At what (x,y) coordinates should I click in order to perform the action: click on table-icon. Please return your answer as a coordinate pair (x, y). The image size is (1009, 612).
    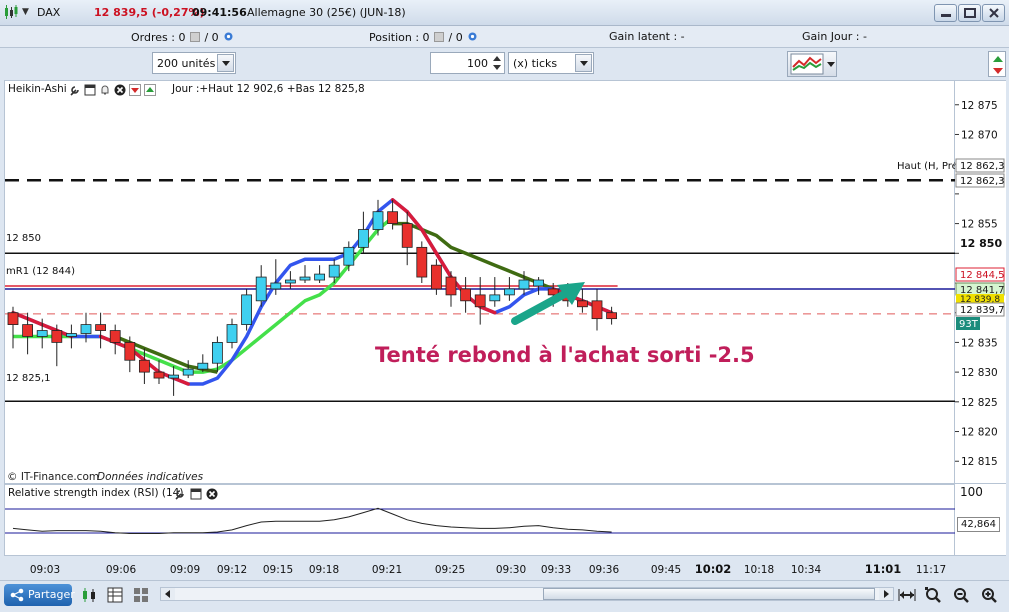
    Looking at the image, I should click on (115, 595).